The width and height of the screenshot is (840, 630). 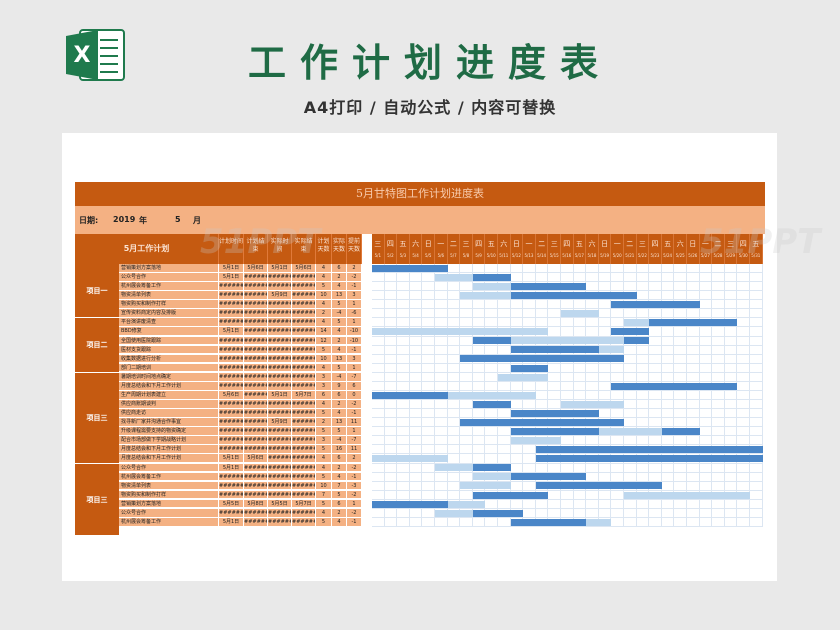 What do you see at coordinates (354, 377) in the screenshot?
I see `task-cell: -7` at bounding box center [354, 377].